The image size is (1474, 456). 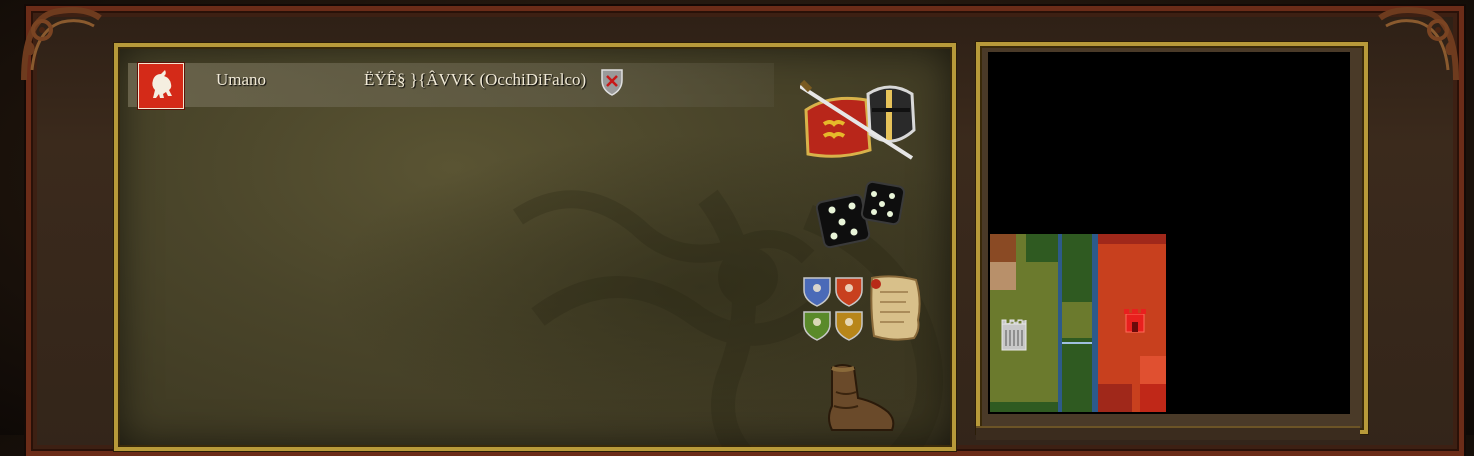 What do you see at coordinates (1168, 433) in the screenshot?
I see `minimap-bottom-strip` at bounding box center [1168, 433].